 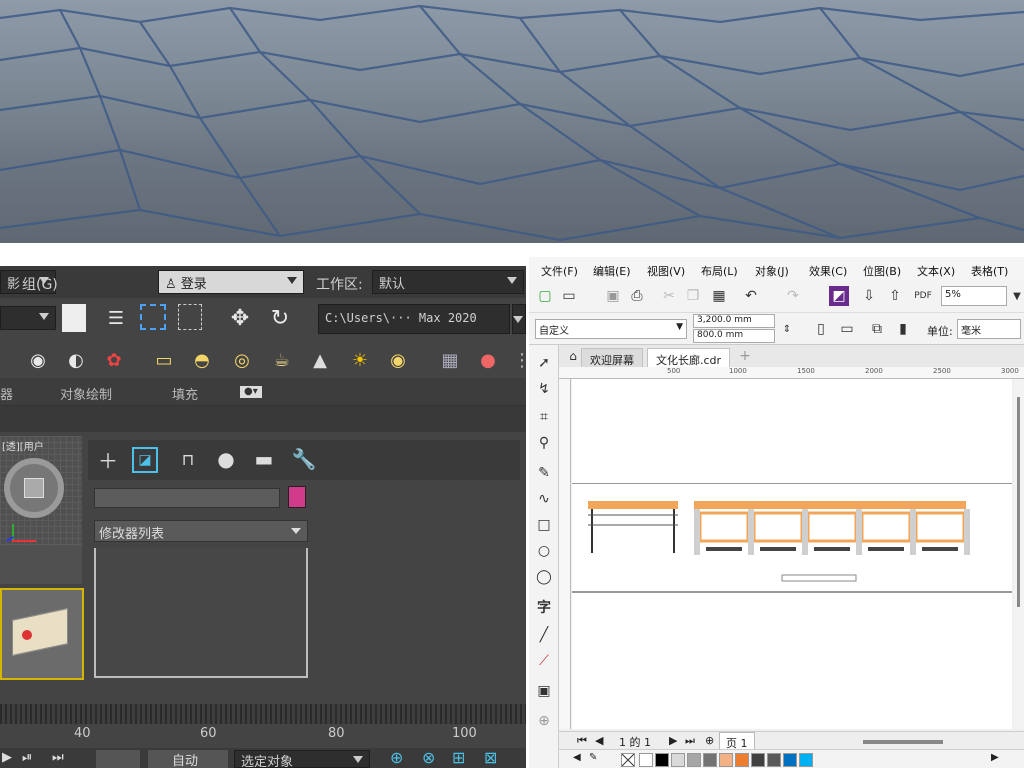 I want to click on menu-bitmaps: 位图(B), so click(x=882, y=271).